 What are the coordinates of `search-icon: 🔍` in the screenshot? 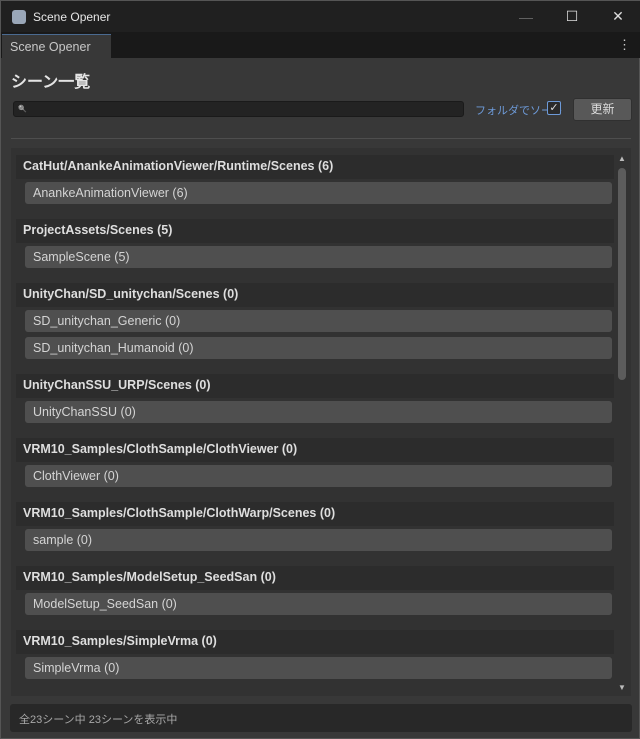 It's located at (22, 109).